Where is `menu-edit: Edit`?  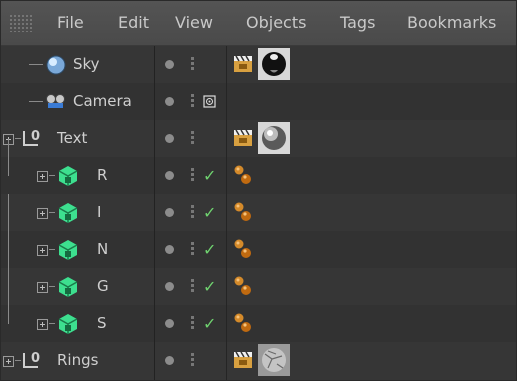
menu-edit: Edit is located at coordinates (133, 23).